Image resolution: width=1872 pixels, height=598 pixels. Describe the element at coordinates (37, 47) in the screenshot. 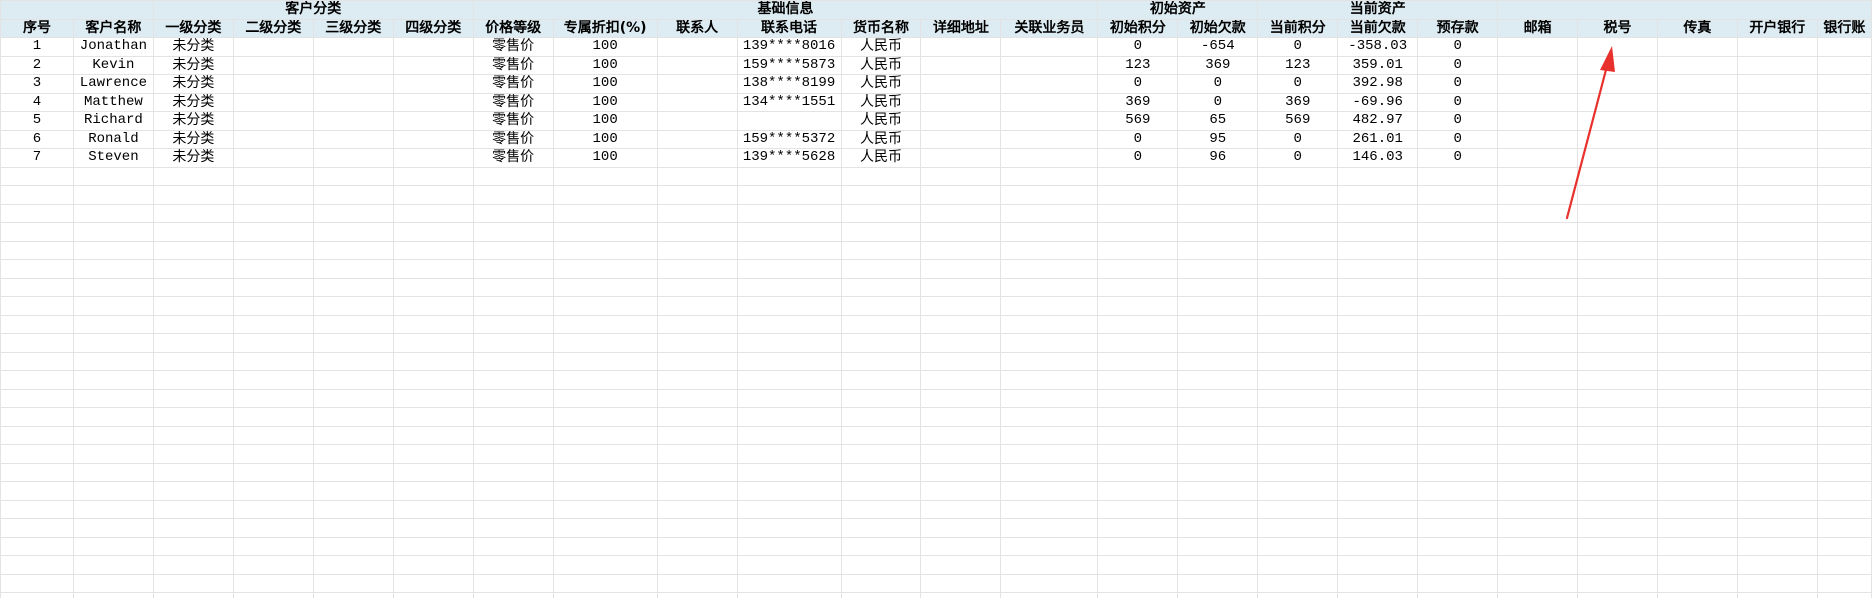

I see `table-cell: 1` at that location.